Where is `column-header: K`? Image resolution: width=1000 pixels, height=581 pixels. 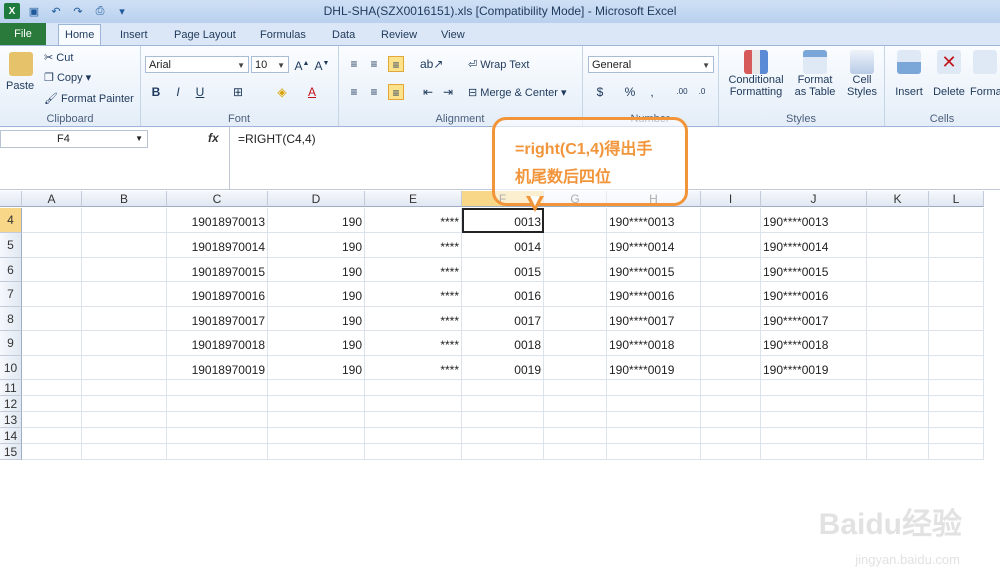
column-header: K is located at coordinates (898, 199).